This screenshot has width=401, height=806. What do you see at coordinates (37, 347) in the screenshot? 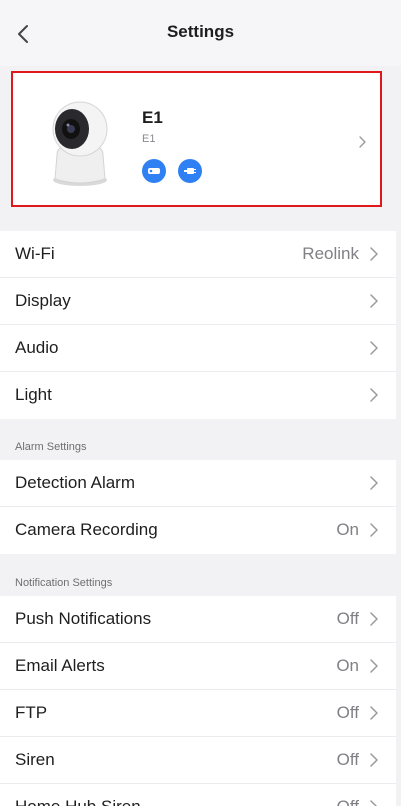
I see `row-label: Audio` at bounding box center [37, 347].